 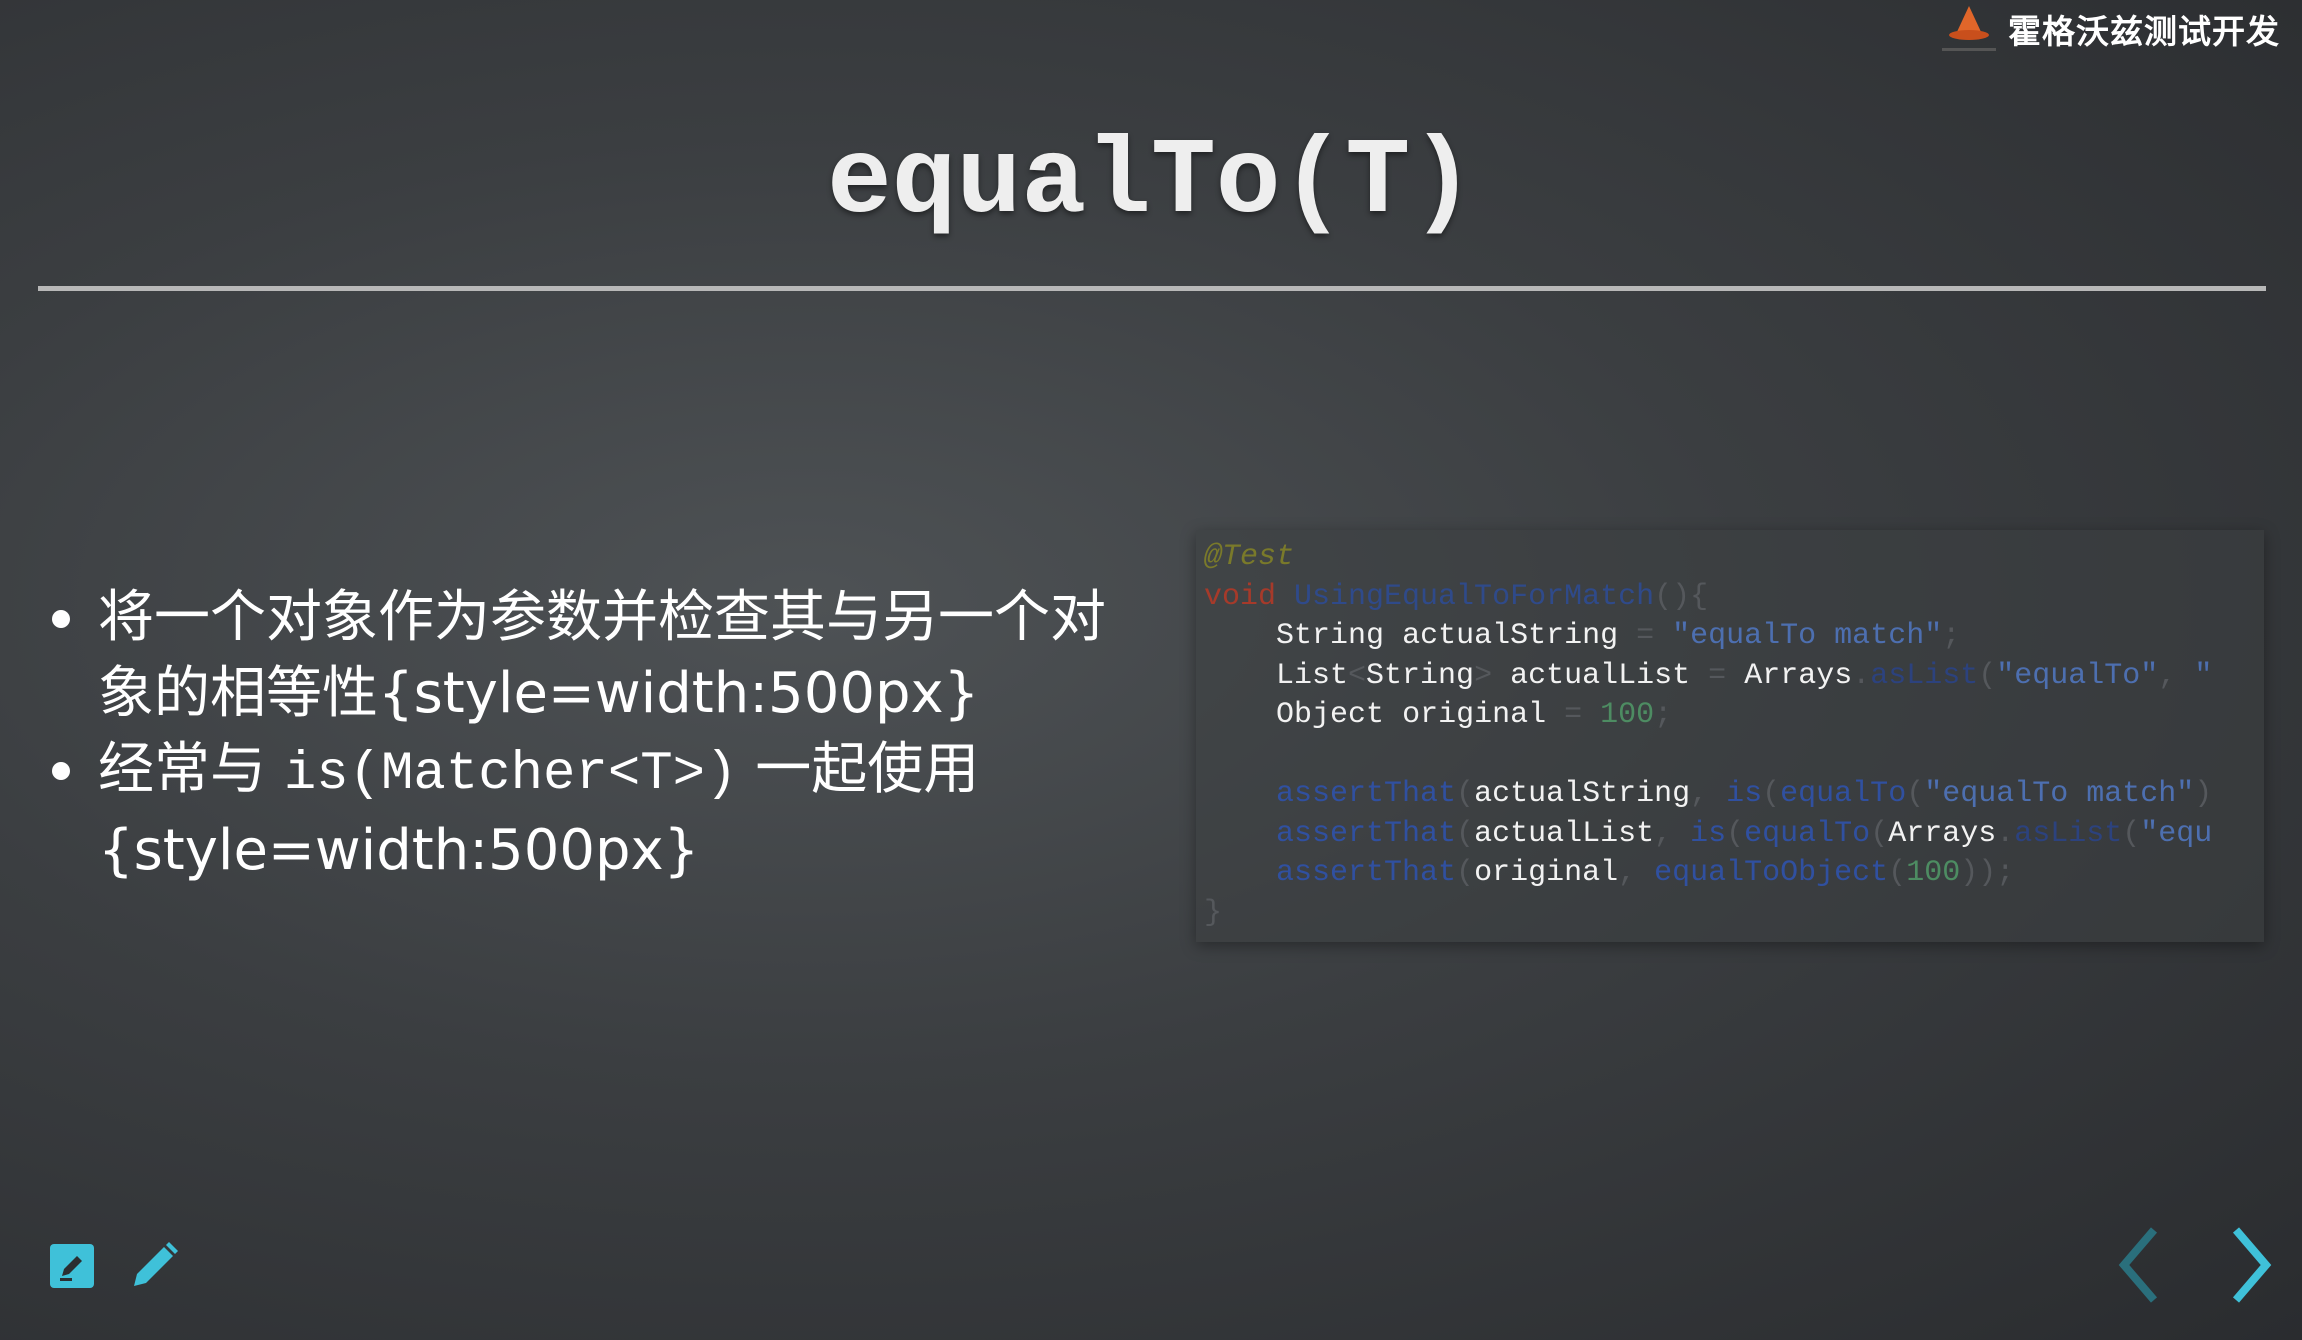 I want to click on slide-title: equalTo(T), so click(x=1151, y=183).